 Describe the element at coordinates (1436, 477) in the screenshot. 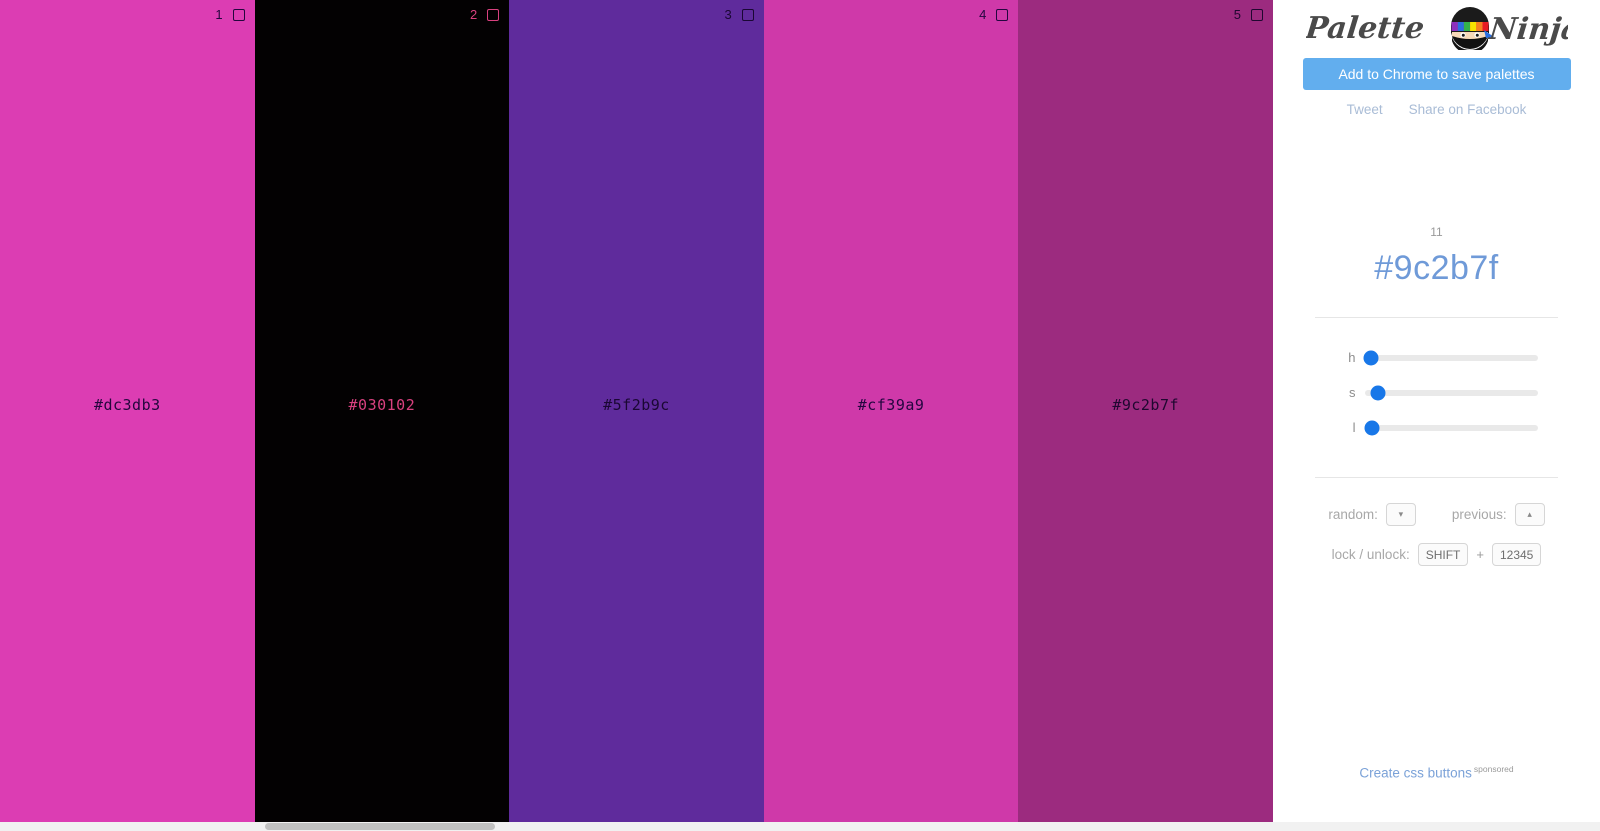

I see `divider-bottom` at that location.